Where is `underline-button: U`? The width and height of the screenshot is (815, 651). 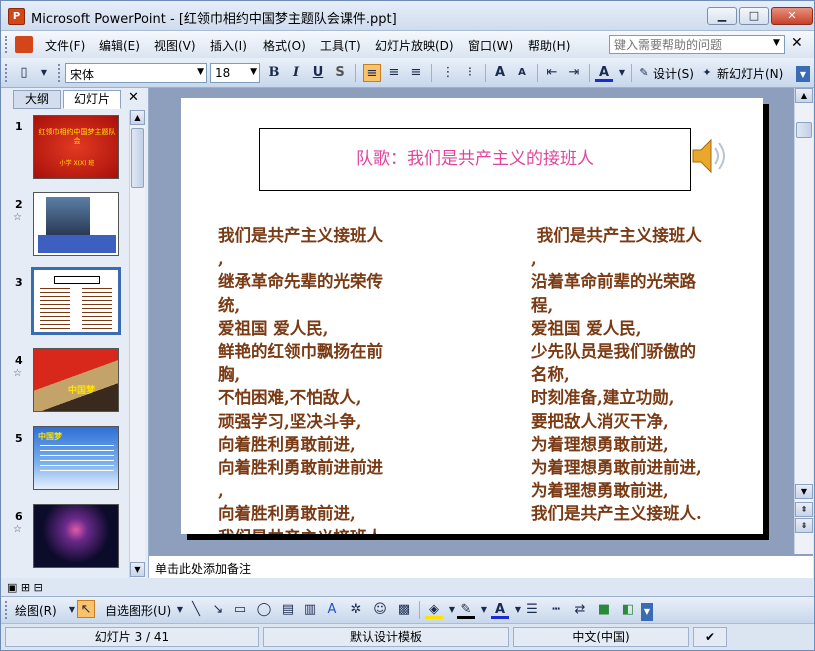
underline-button: U is located at coordinates (318, 73).